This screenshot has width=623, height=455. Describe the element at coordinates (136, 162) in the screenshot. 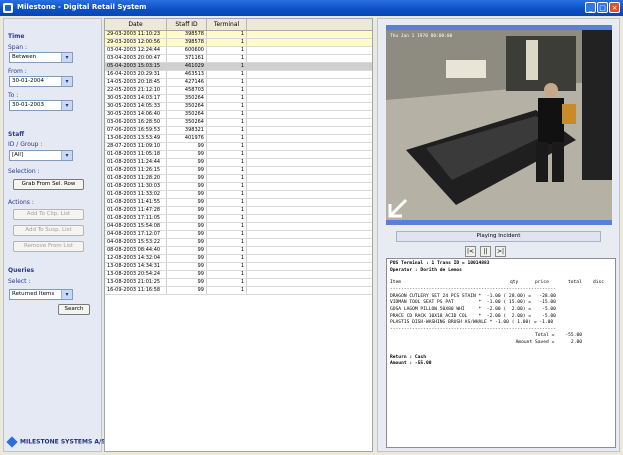

I see `cell-date: 01-08-2003 11:24:44` at that location.